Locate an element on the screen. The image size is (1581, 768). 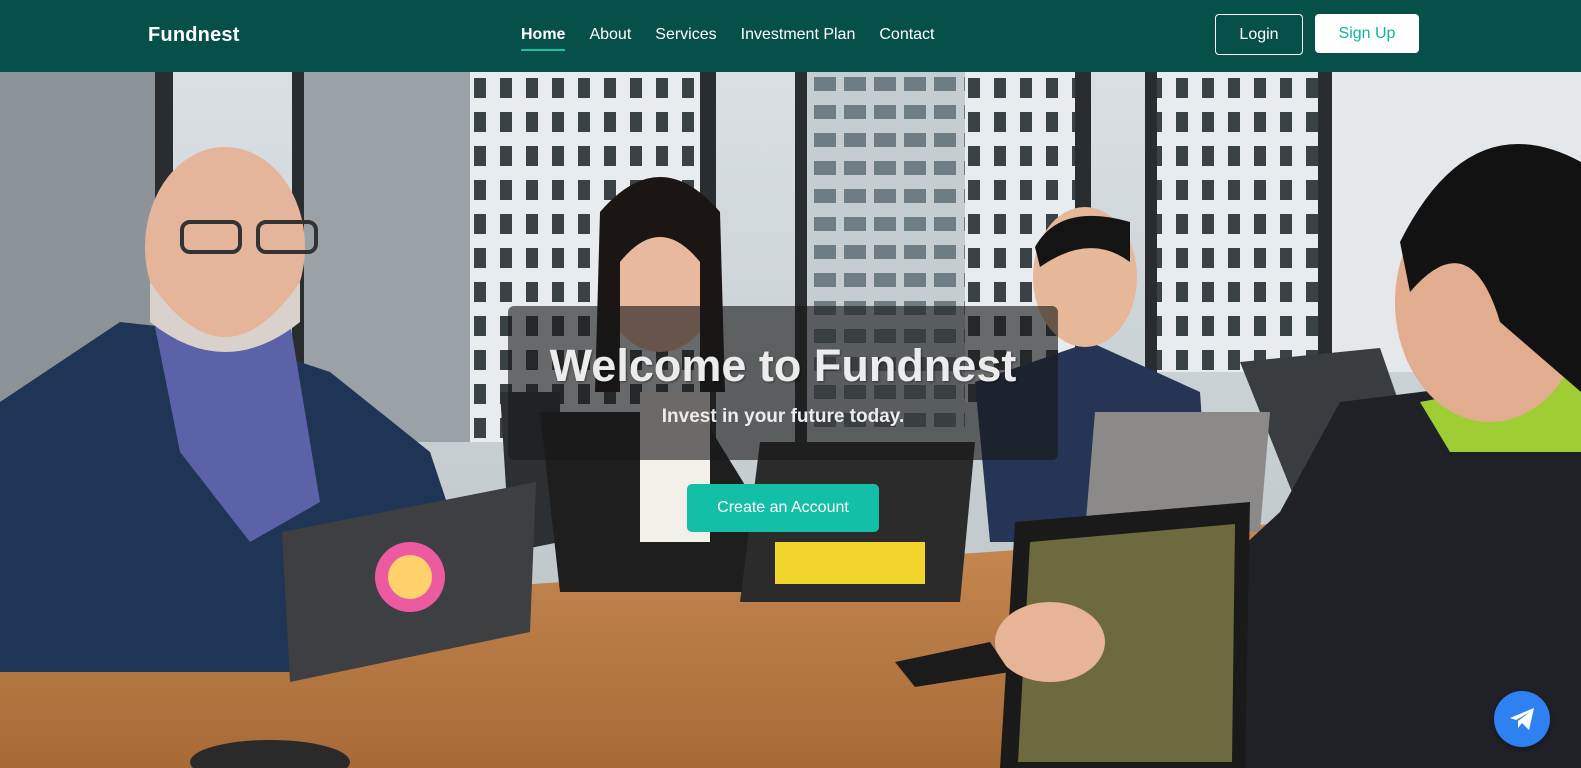
login-button: Login is located at coordinates (1259, 34).